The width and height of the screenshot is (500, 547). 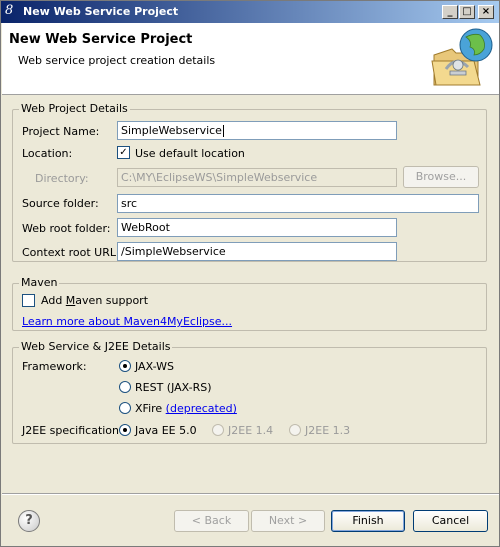 What do you see at coordinates (295, 430) in the screenshot?
I see `j2ee-13-radio` at bounding box center [295, 430].